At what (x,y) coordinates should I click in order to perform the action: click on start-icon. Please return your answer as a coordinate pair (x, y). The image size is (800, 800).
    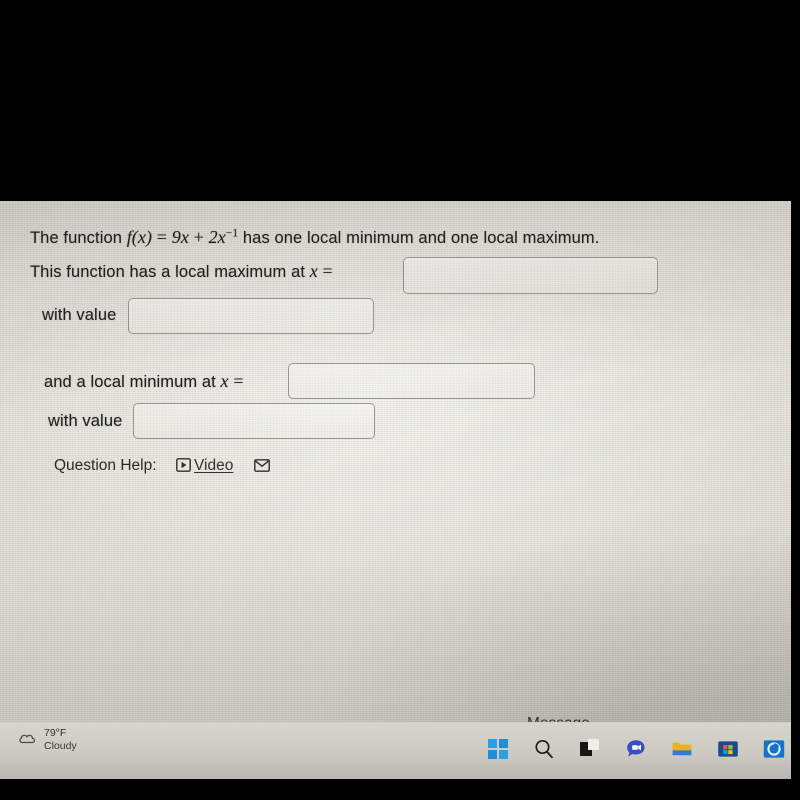
    Looking at the image, I should click on (498, 749).